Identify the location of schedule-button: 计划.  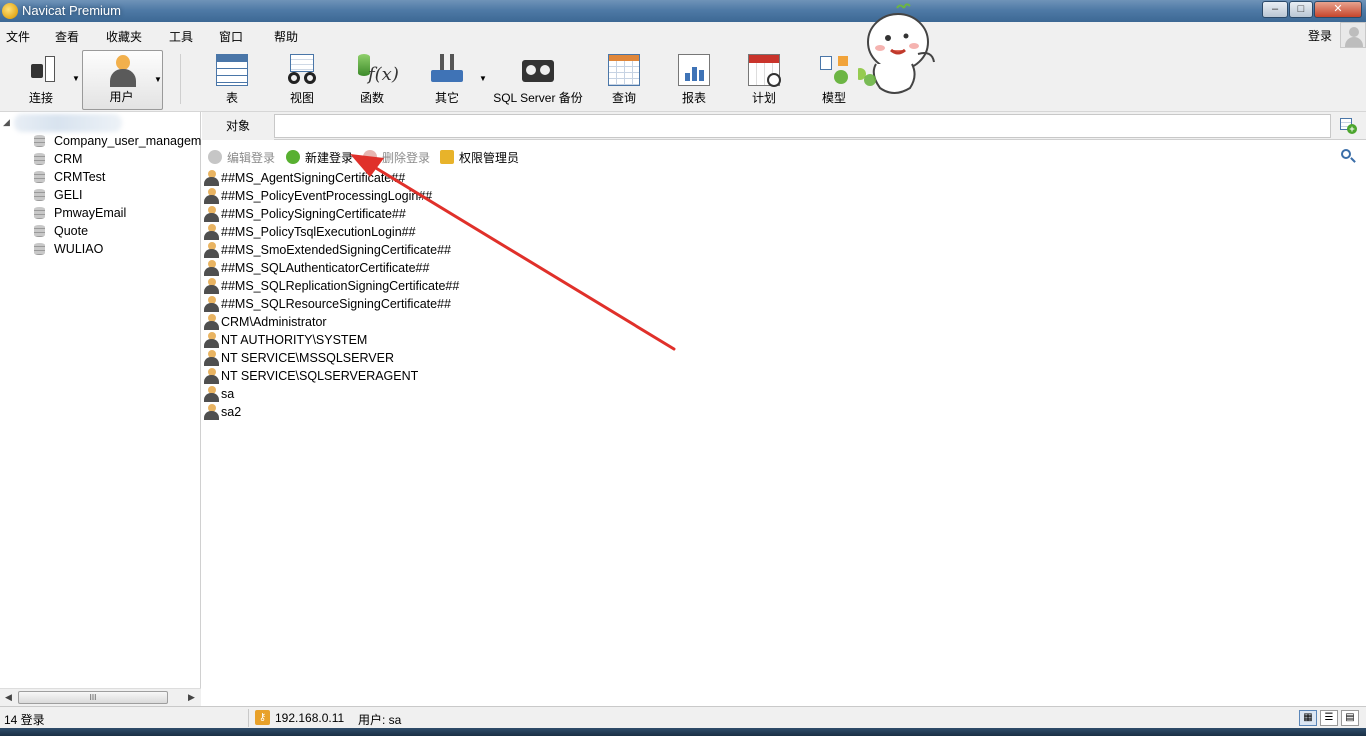
(764, 80).